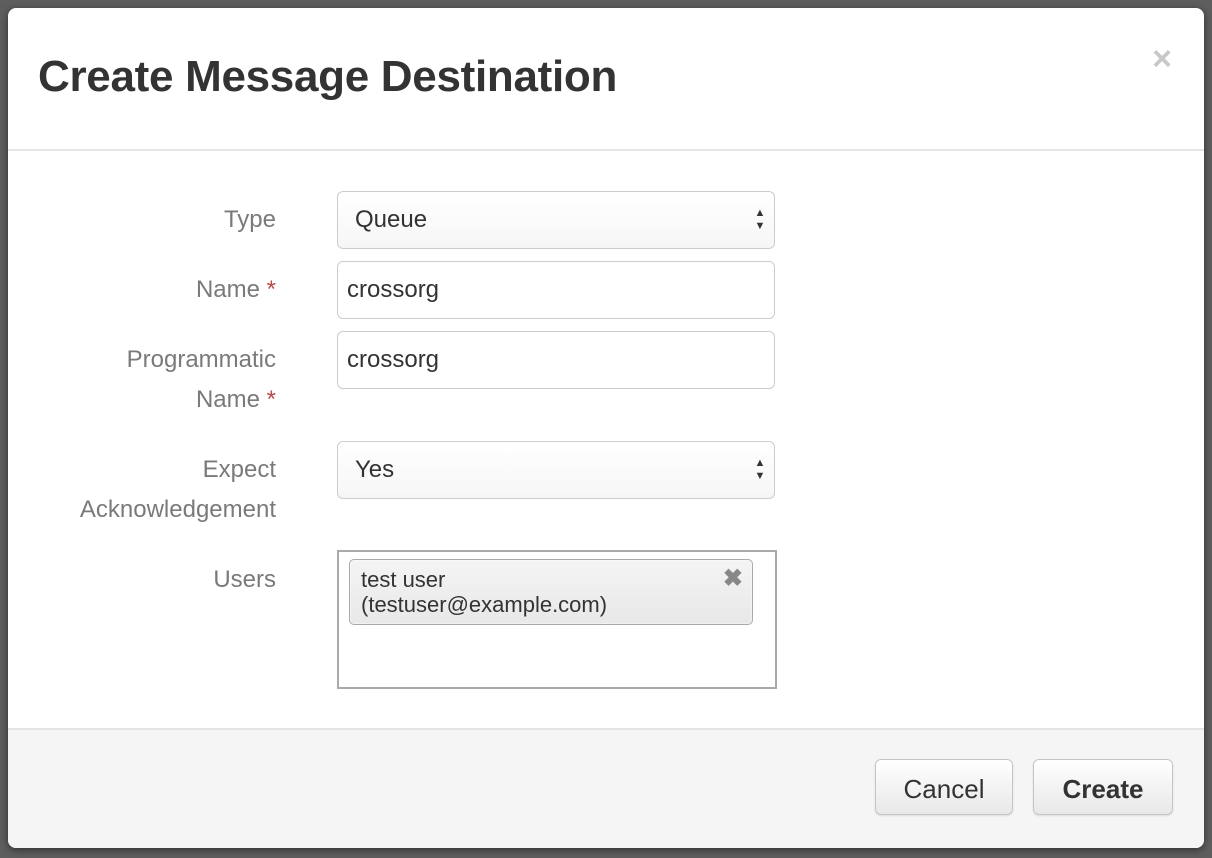 The image size is (1212, 858). I want to click on modal-footer: Cancel Create, so click(606, 788).